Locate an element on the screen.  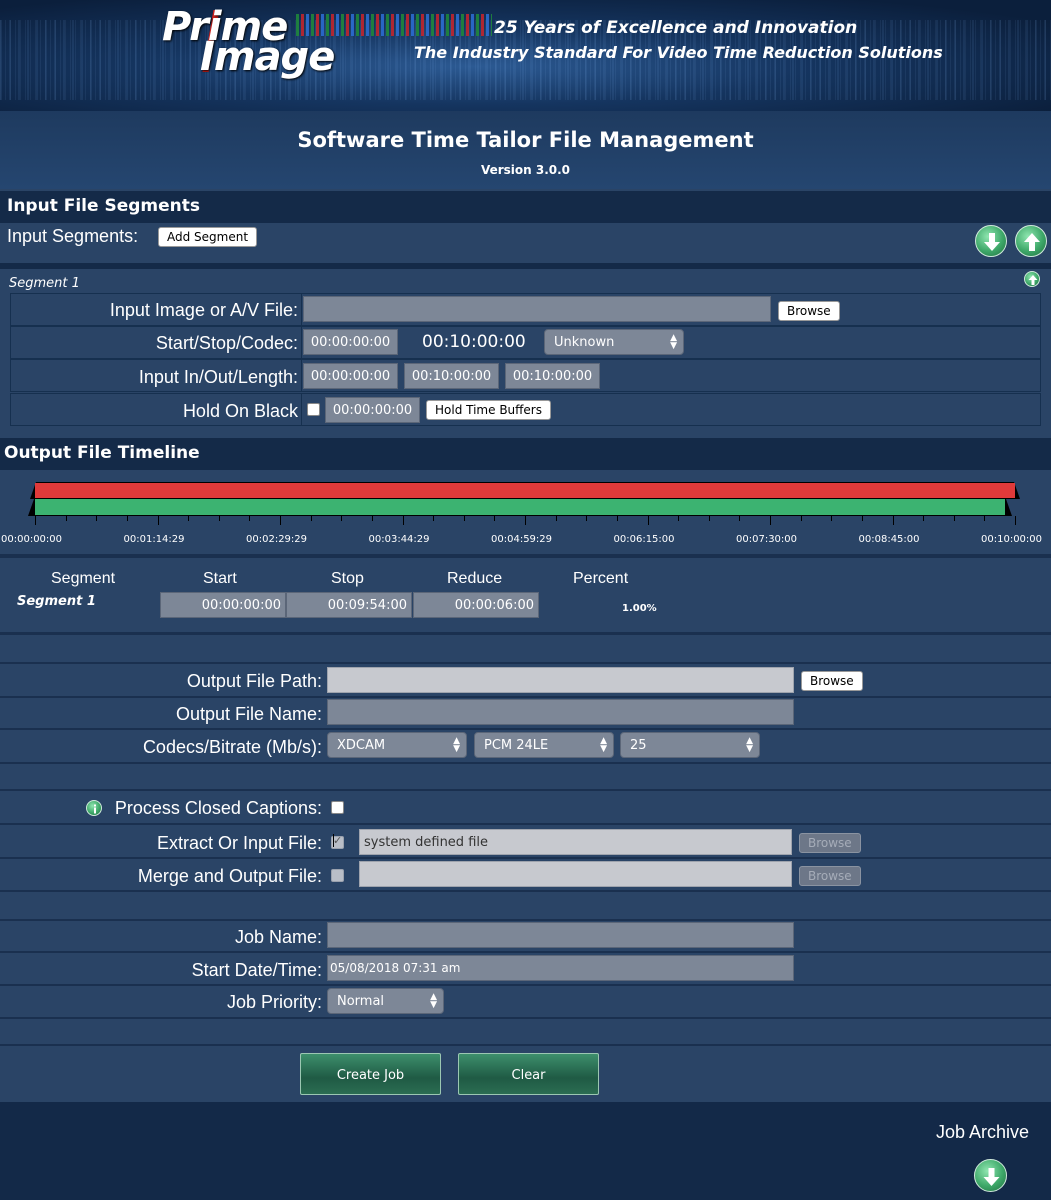
hold-on-black-checkbox is located at coordinates (313, 409).